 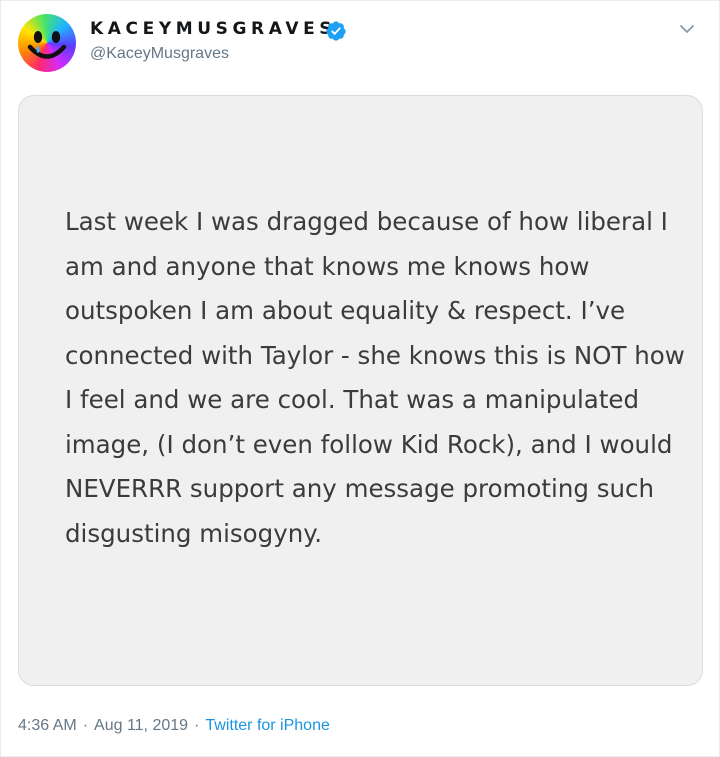 I want to click on tweet-date: Aug 11, 2019, so click(x=141, y=725).